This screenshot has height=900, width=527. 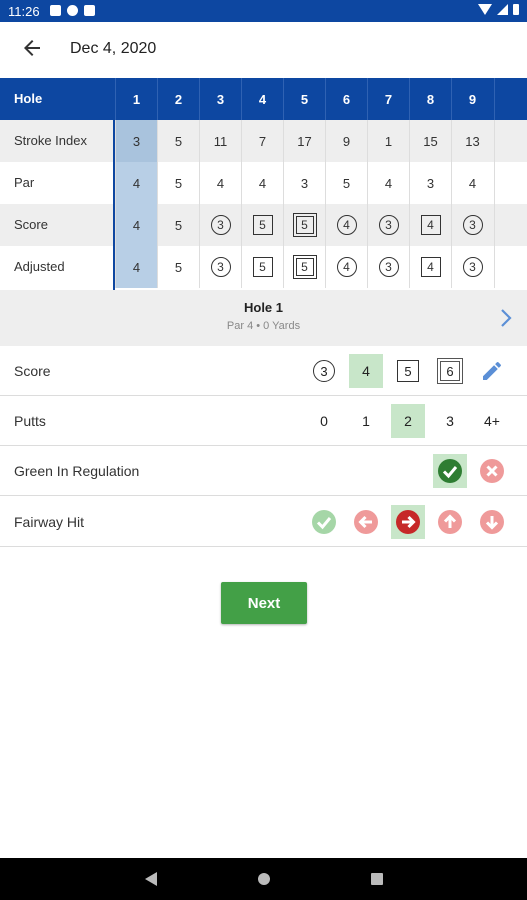 I want to click on hole-number: 3, so click(x=220, y=99).